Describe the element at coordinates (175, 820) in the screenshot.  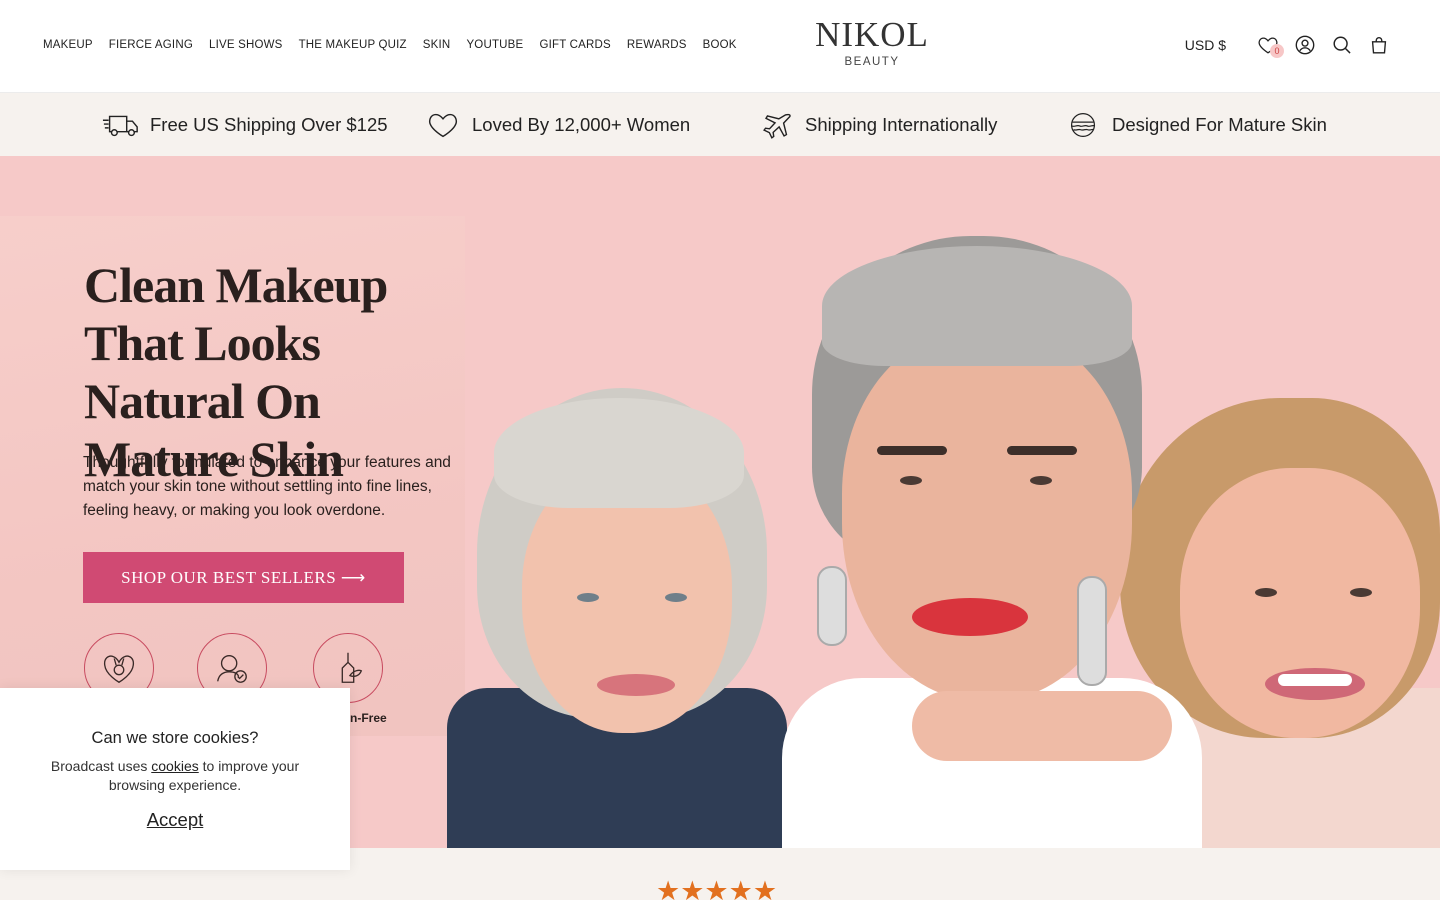
I see `accept-cookies-button: Accept` at that location.